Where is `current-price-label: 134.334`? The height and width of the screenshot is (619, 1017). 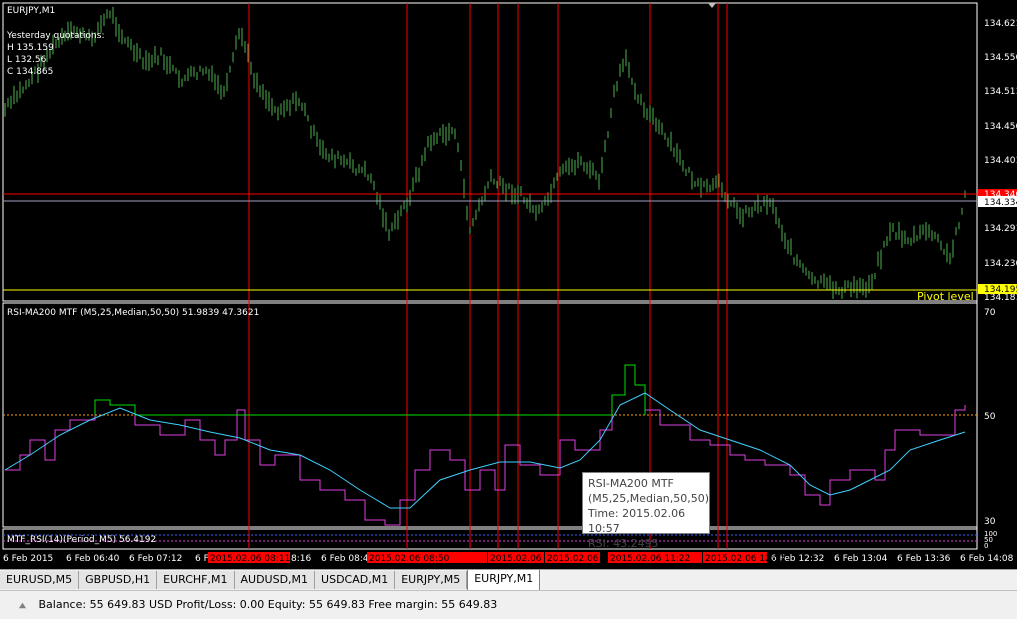
current-price-label: 134.334 is located at coordinates (1000, 203).